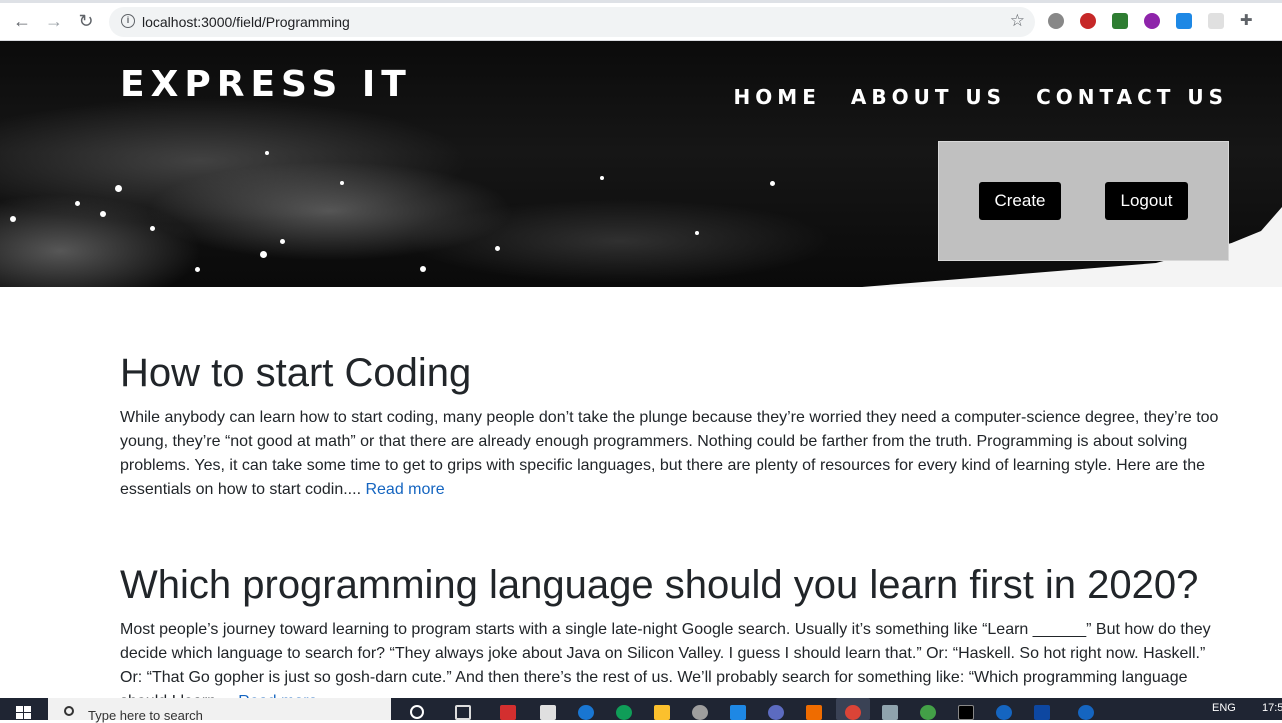 The height and width of the screenshot is (723, 1282). What do you see at coordinates (24, 713) in the screenshot?
I see `windows-start-icon` at bounding box center [24, 713].